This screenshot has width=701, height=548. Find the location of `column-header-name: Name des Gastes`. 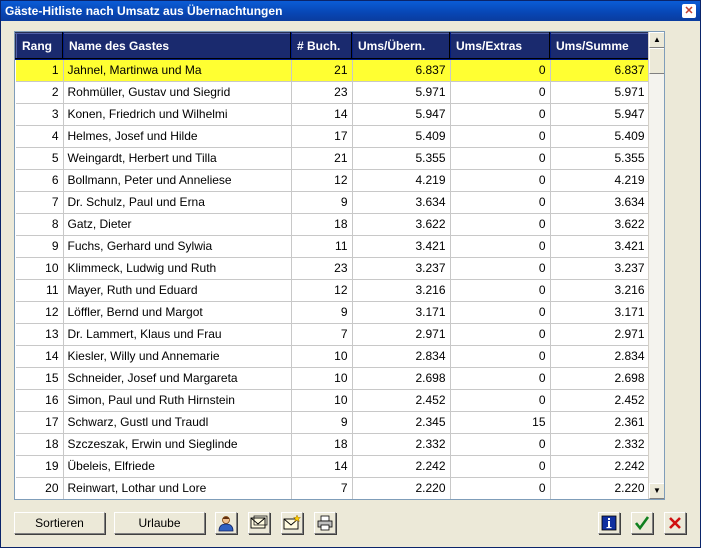

column-header-name: Name des Gastes is located at coordinates (177, 46).